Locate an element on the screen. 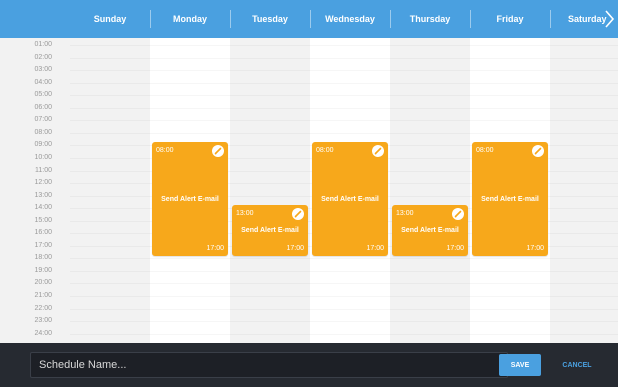  schedule-event-friday: 08:00 Send Alert E-mail 17:00 is located at coordinates (510, 199).